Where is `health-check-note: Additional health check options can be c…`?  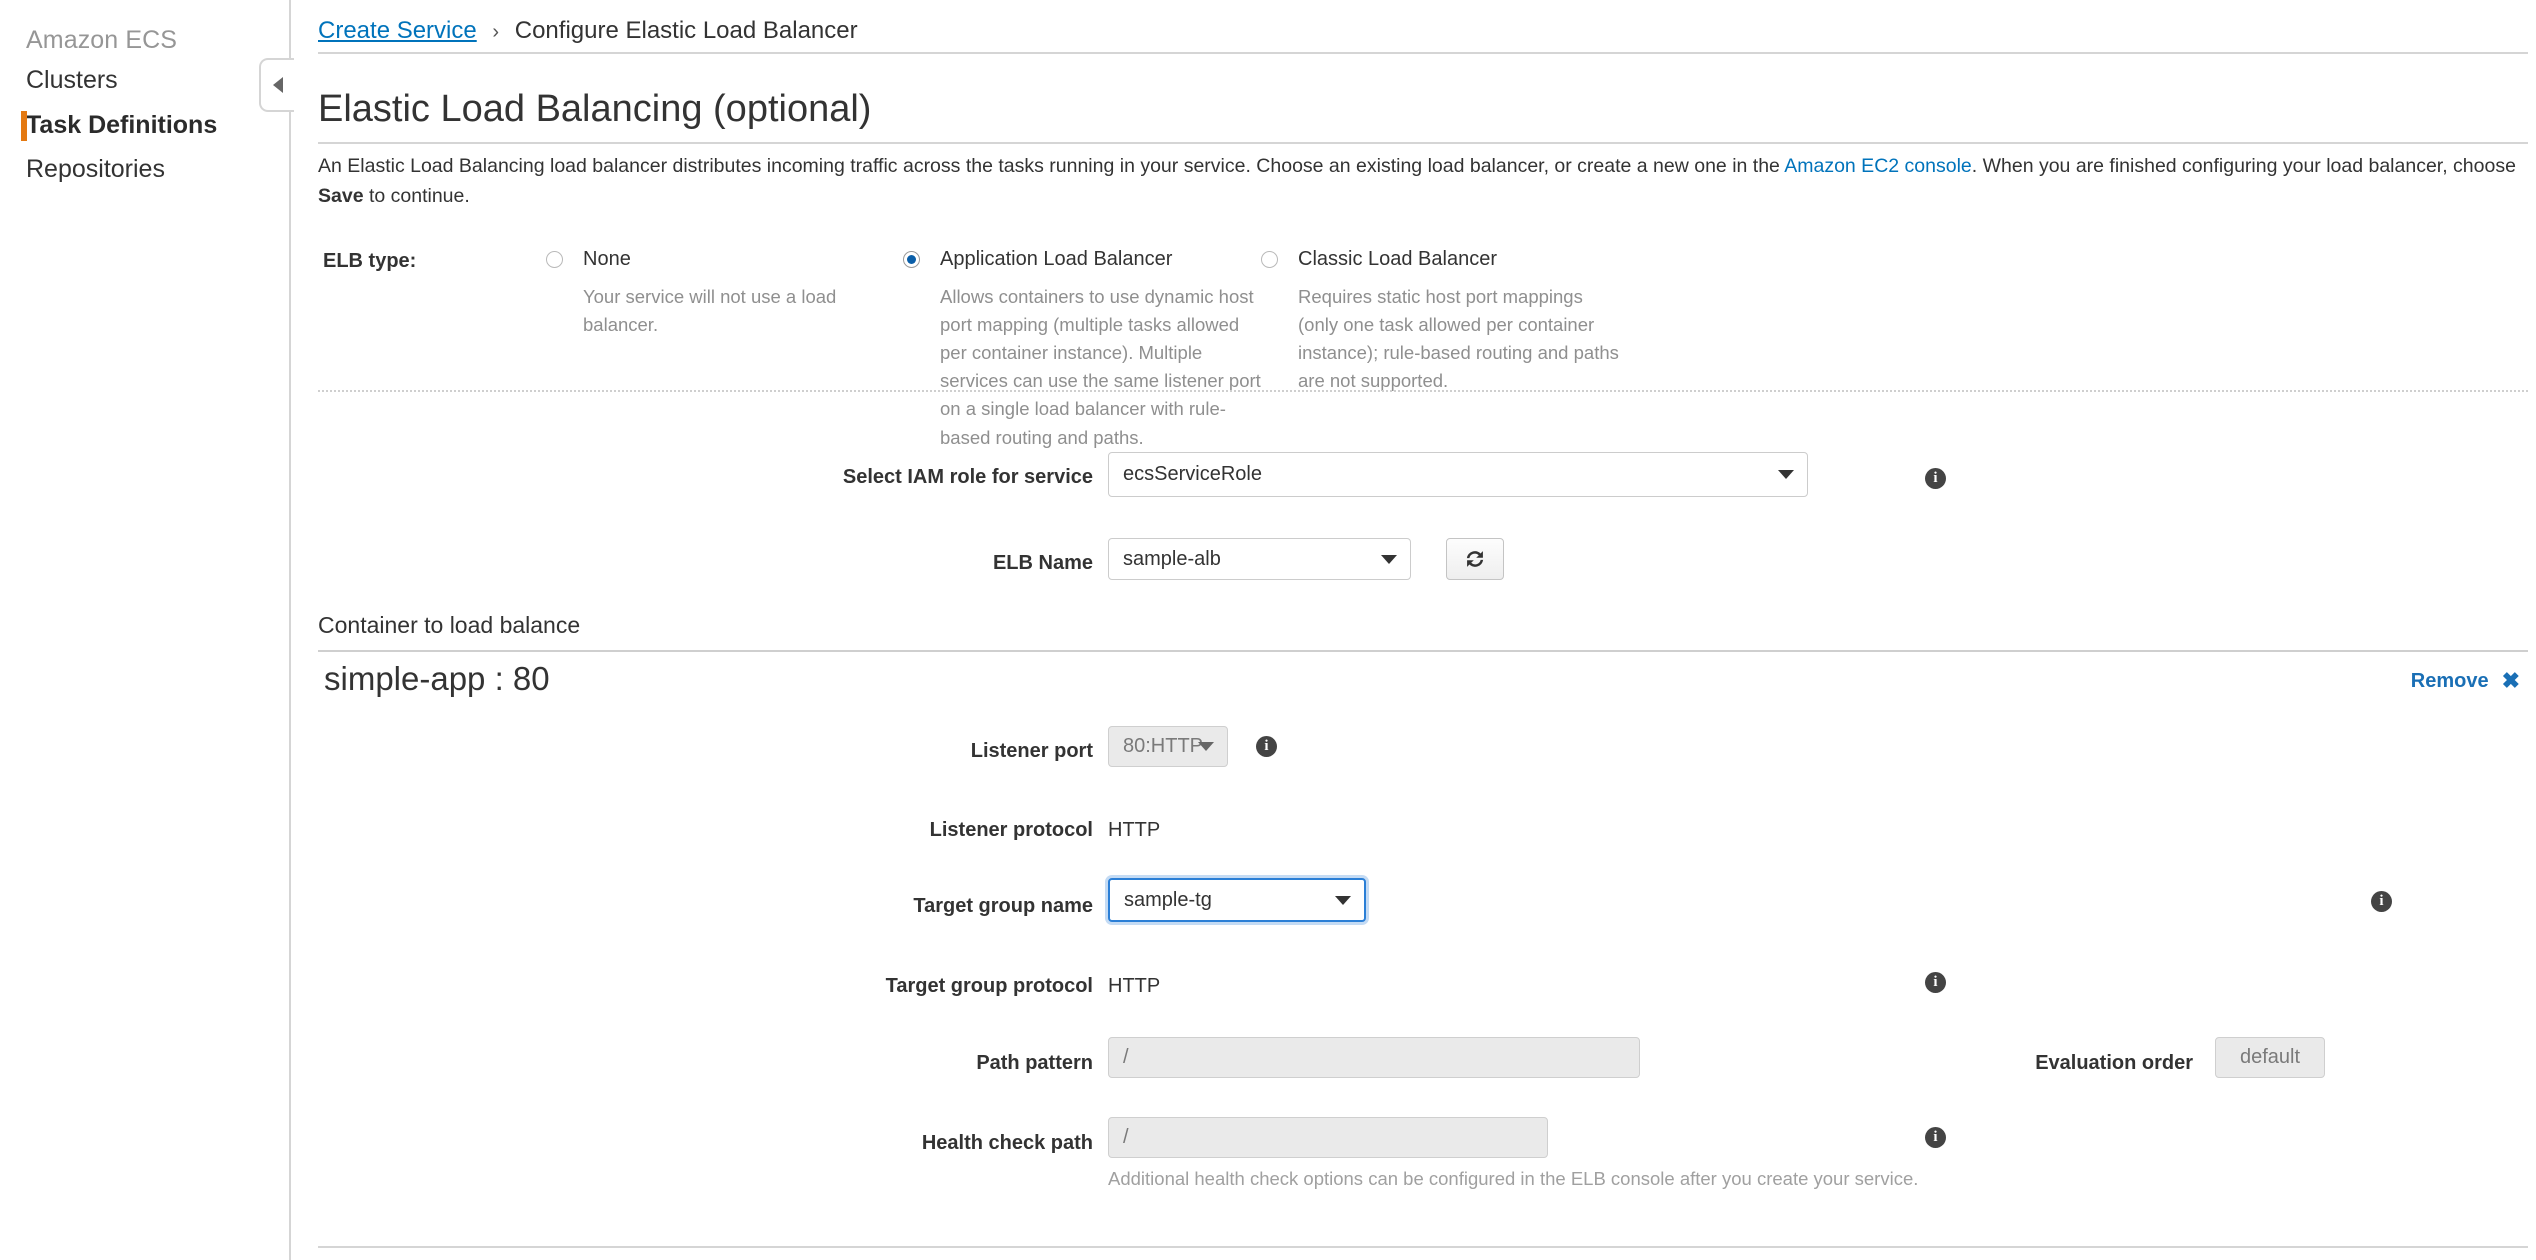 health-check-note: Additional health check options can be c… is located at coordinates (1513, 1178).